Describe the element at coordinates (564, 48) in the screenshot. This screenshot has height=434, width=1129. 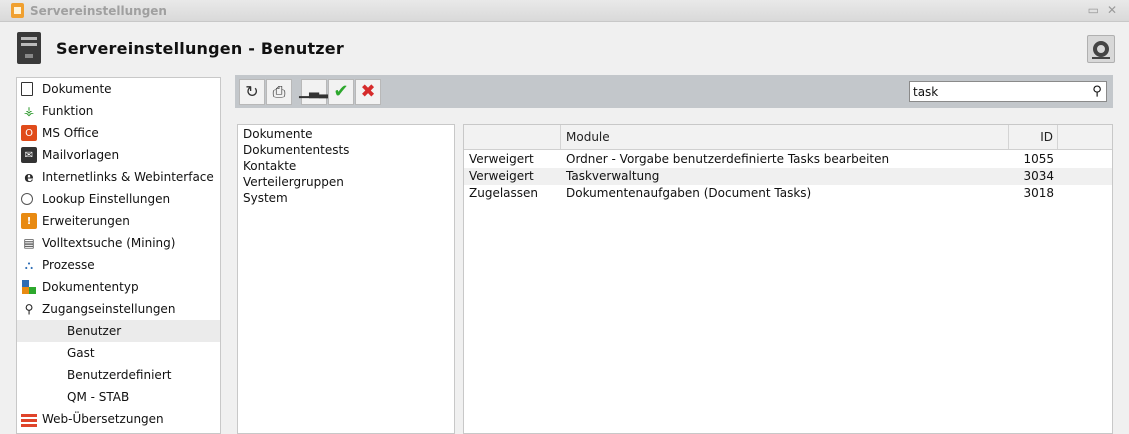
I see `page-header: Servereinstellungen - Benutzer` at that location.